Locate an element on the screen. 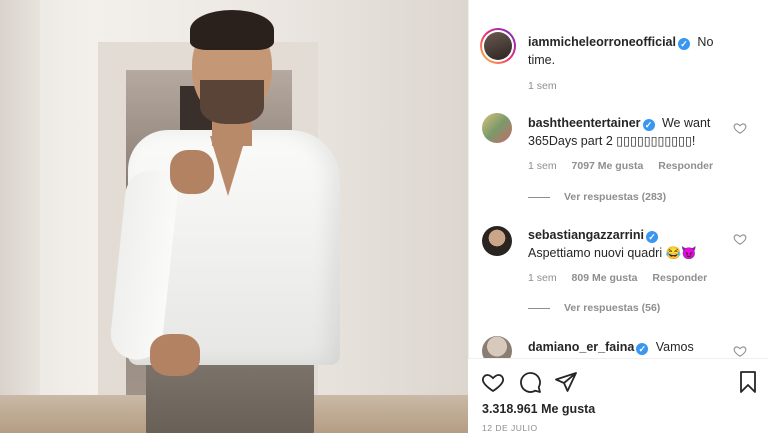 The height and width of the screenshot is (433, 768). photo-beard is located at coordinates (232, 102).